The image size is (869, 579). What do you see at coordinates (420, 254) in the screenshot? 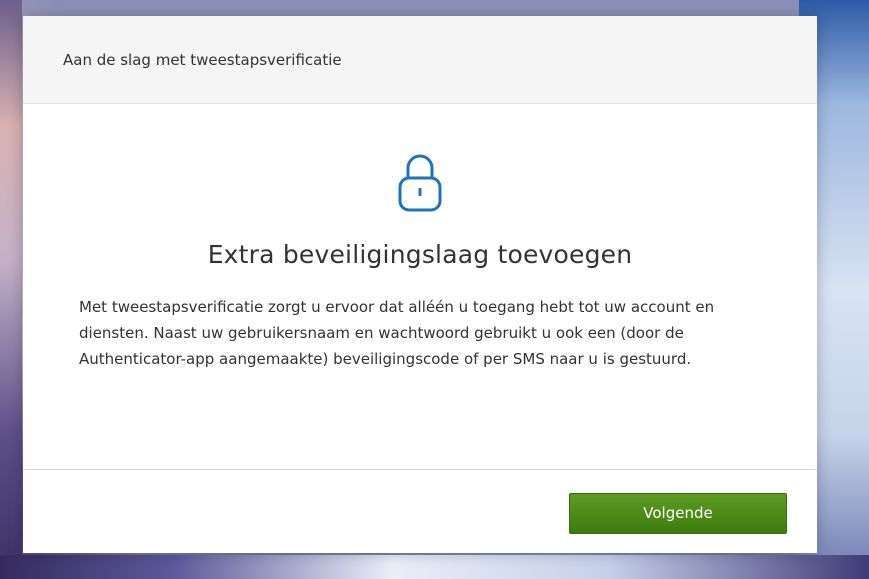
I see `dialog-headline: Extra beveiligingslaag toevoegen` at bounding box center [420, 254].